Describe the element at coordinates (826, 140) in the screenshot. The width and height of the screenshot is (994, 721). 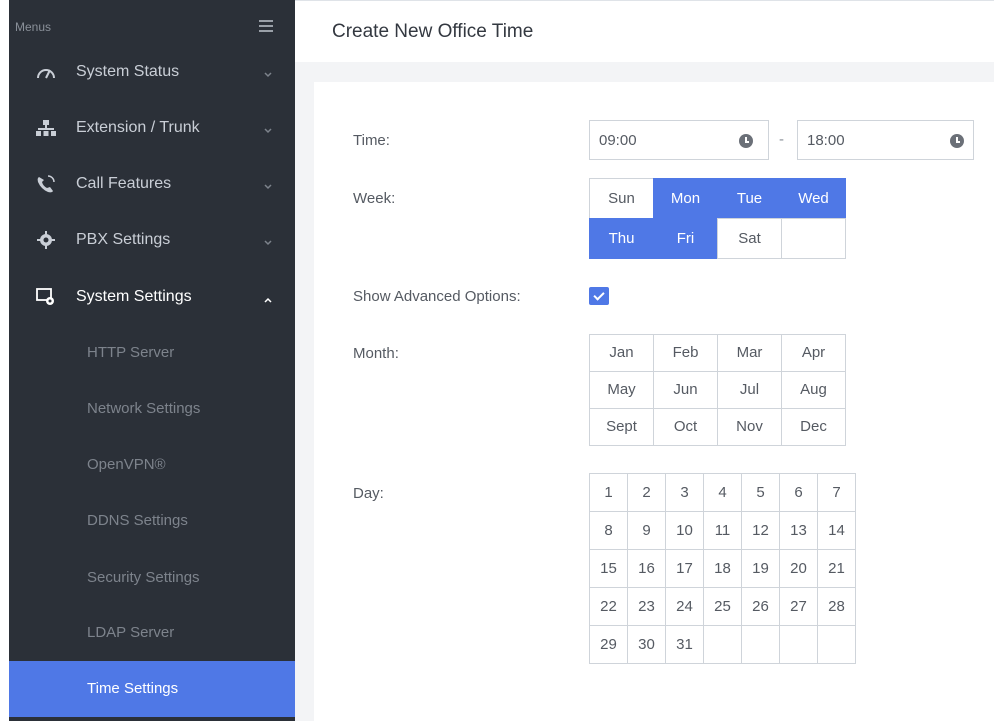
I see `end-time-value: 18:00` at that location.